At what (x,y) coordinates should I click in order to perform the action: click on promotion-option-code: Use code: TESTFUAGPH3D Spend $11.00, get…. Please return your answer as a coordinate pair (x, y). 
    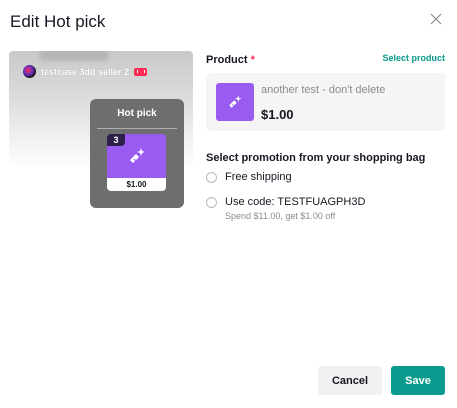
    Looking at the image, I should click on (285, 208).